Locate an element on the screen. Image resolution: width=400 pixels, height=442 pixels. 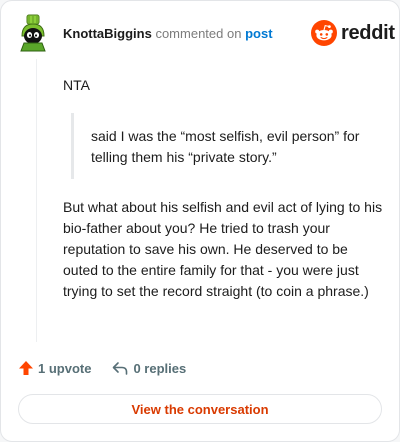
post-link: post is located at coordinates (258, 33).